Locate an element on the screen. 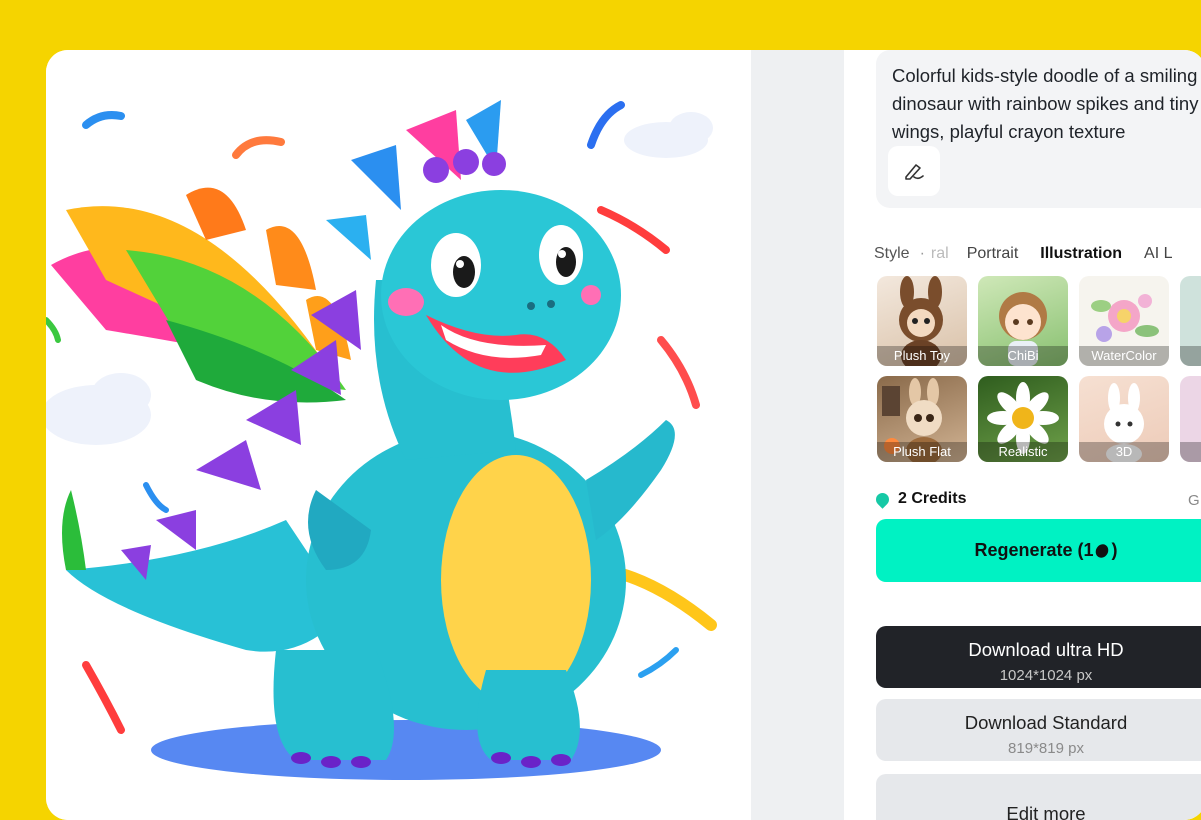 The width and height of the screenshot is (1201, 820). style-label: Style is located at coordinates (892, 253).